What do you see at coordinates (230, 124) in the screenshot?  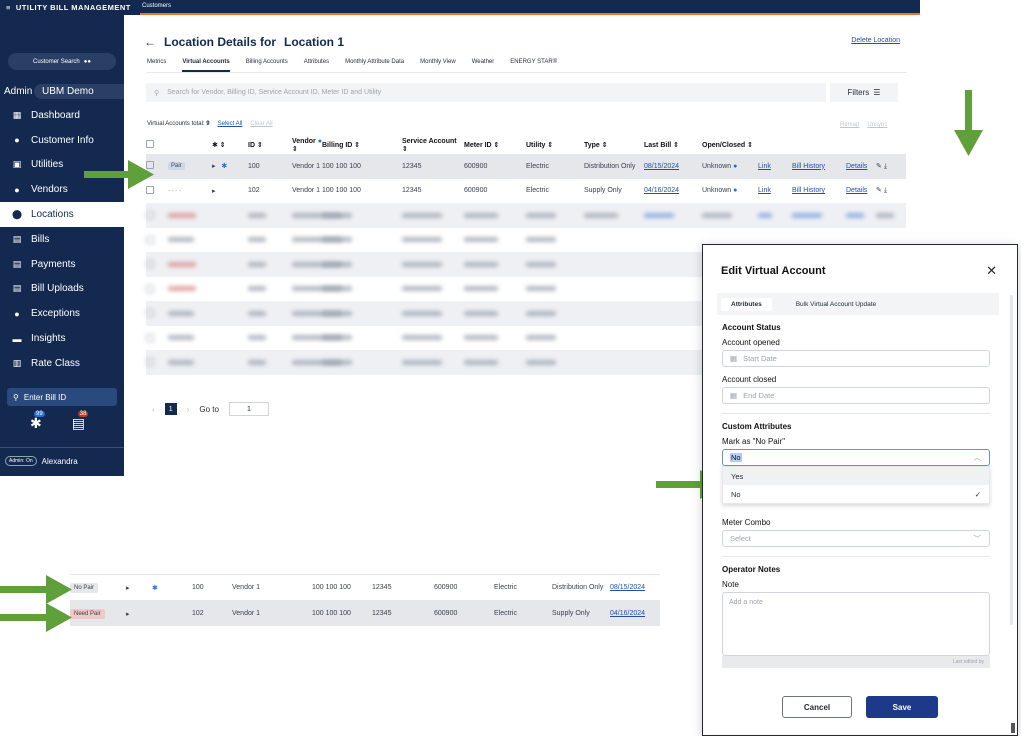 I see `select-all-link: Select All` at bounding box center [230, 124].